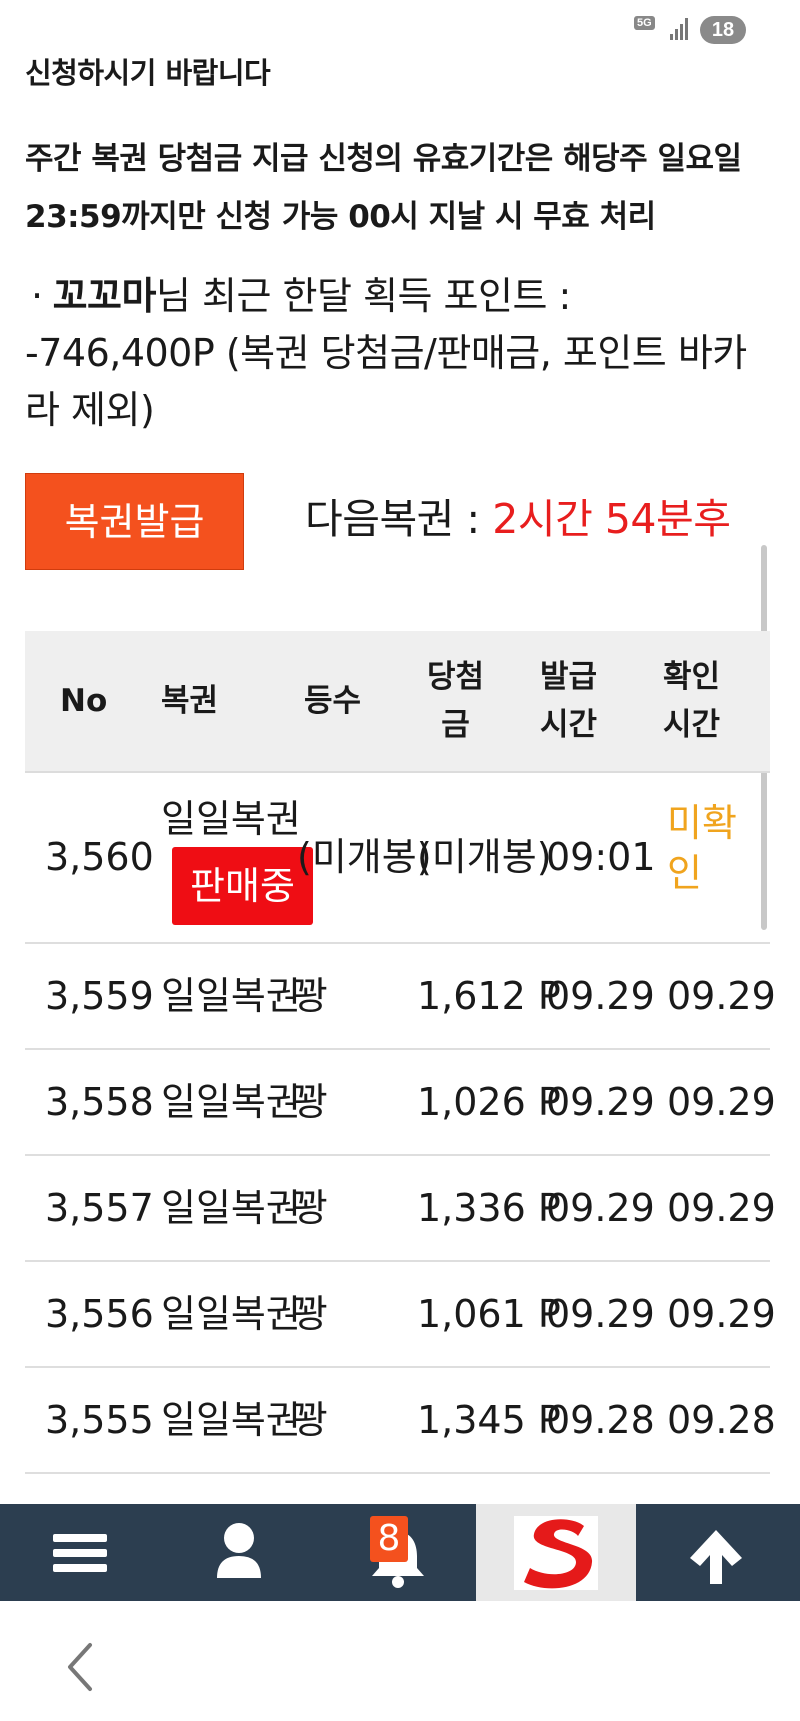 Image resolution: width=800 pixels, height=1721 pixels. I want to click on table-row: 3,557 일일복권 꽝 1,336 P 09.29 09.29, so click(400, 1208).